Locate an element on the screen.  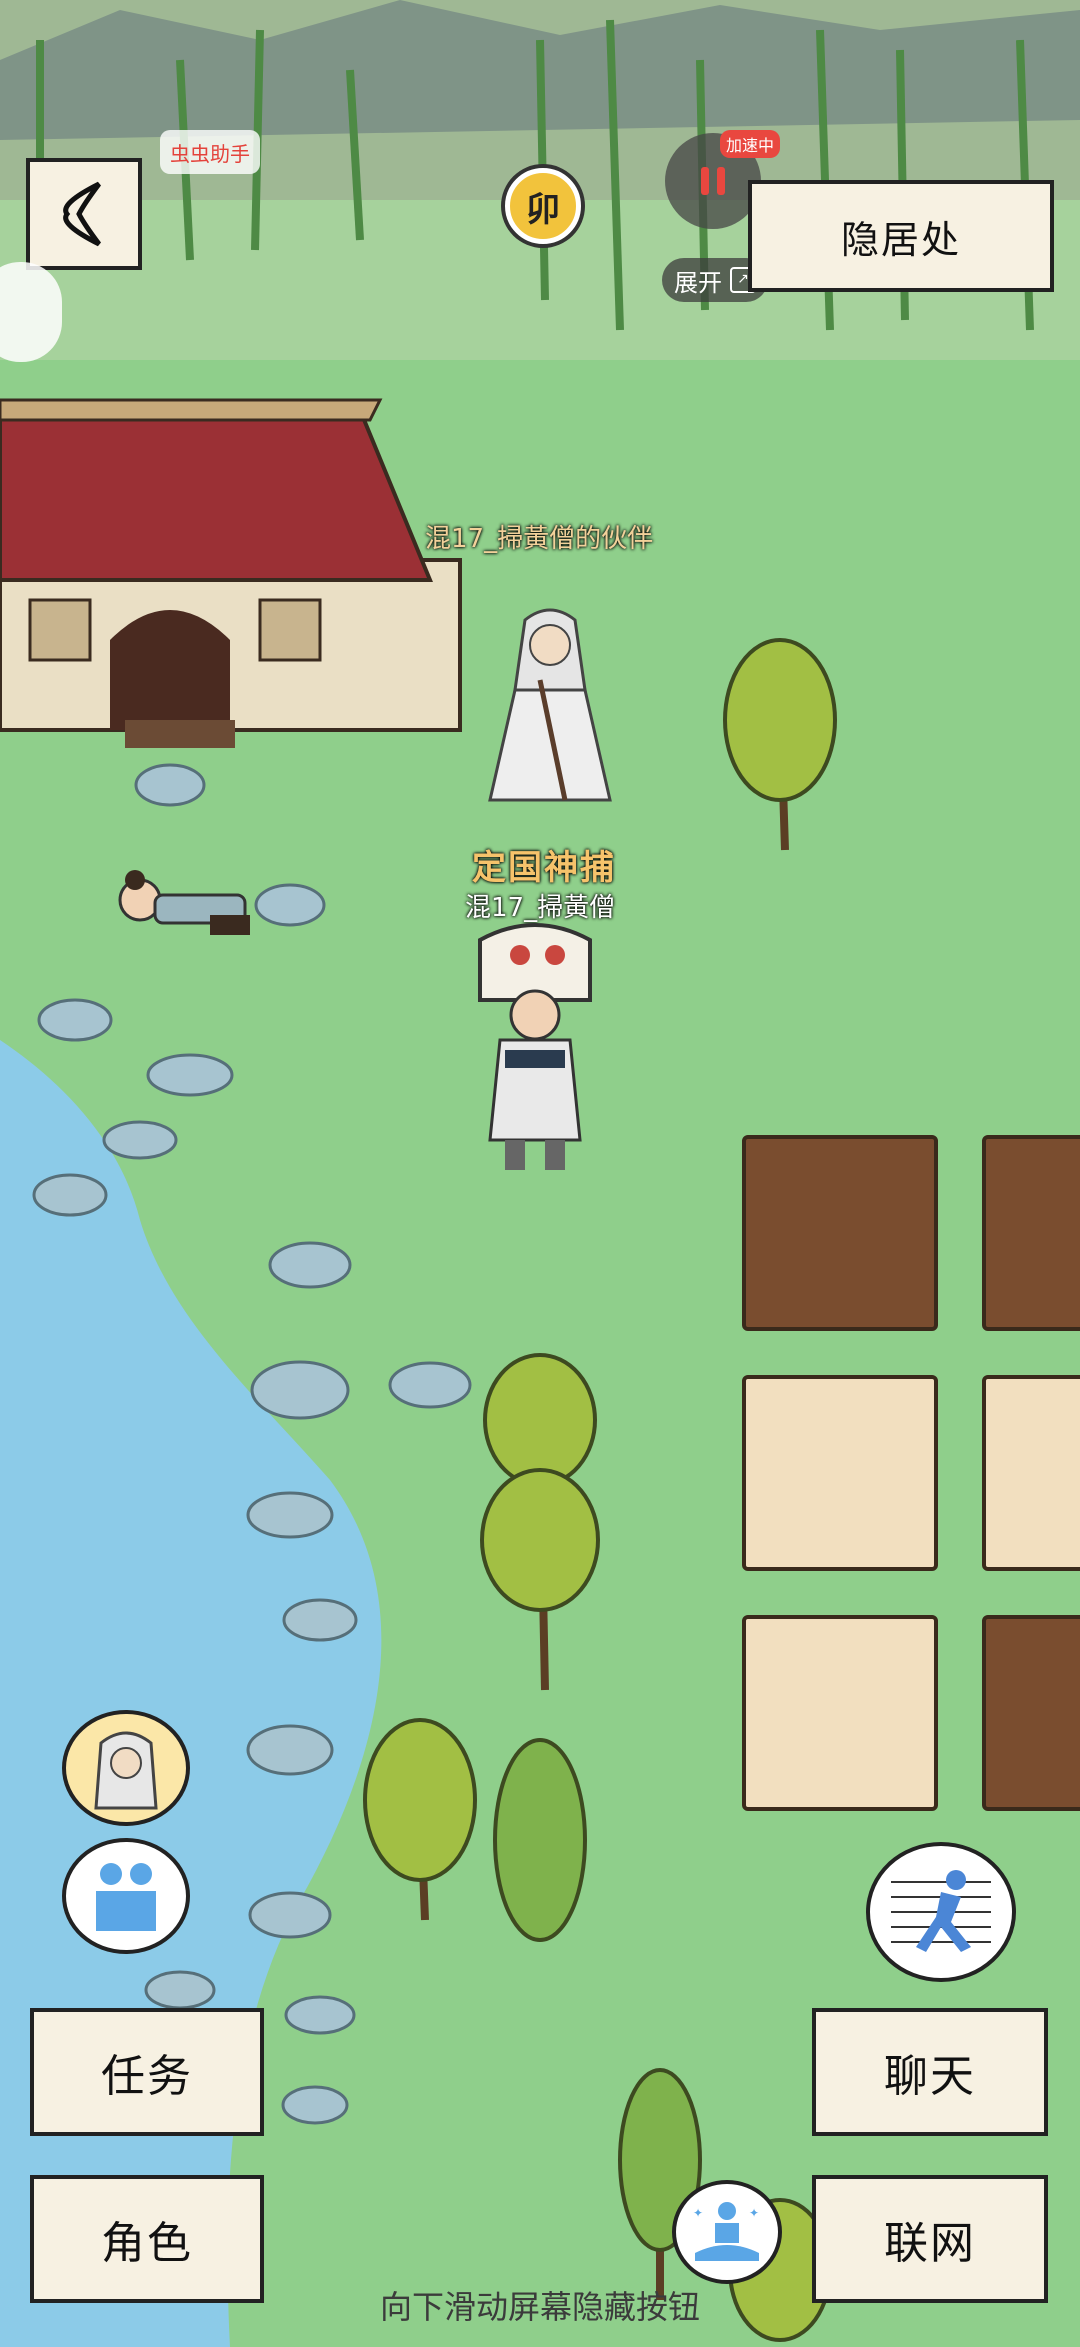
party-button is located at coordinates (126, 1896).